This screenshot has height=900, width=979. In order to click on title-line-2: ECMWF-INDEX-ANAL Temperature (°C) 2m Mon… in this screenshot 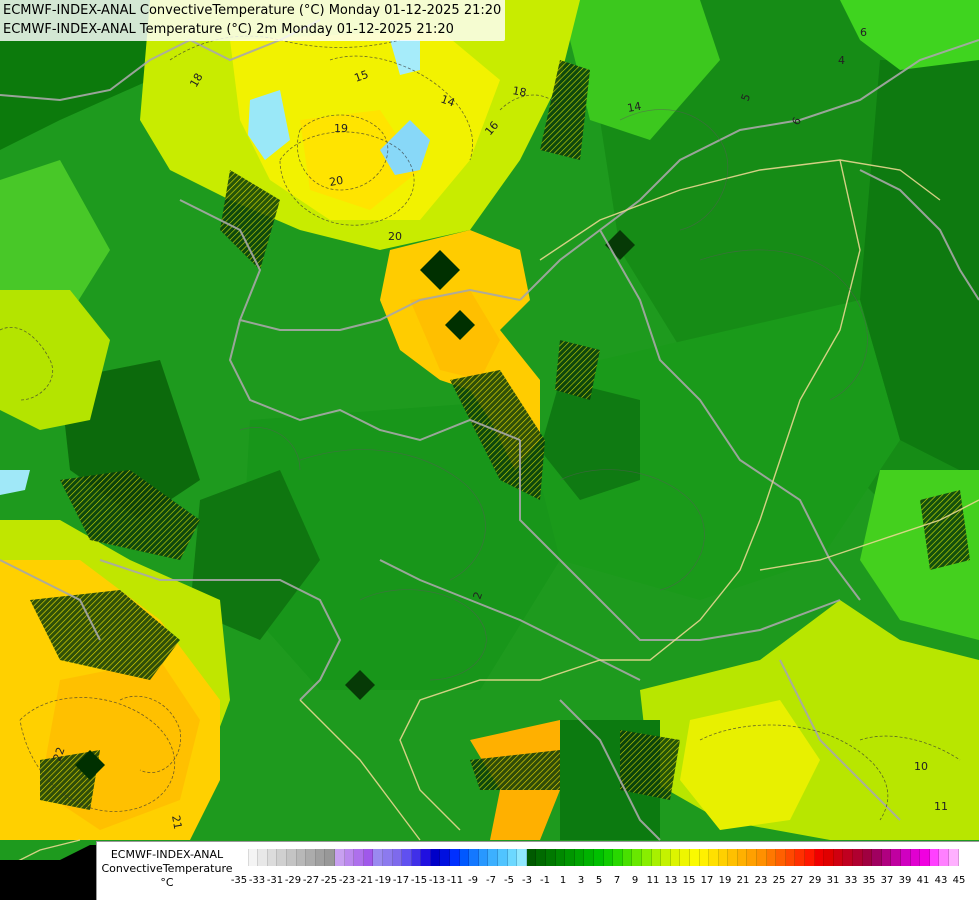, I will do `click(228, 29)`.